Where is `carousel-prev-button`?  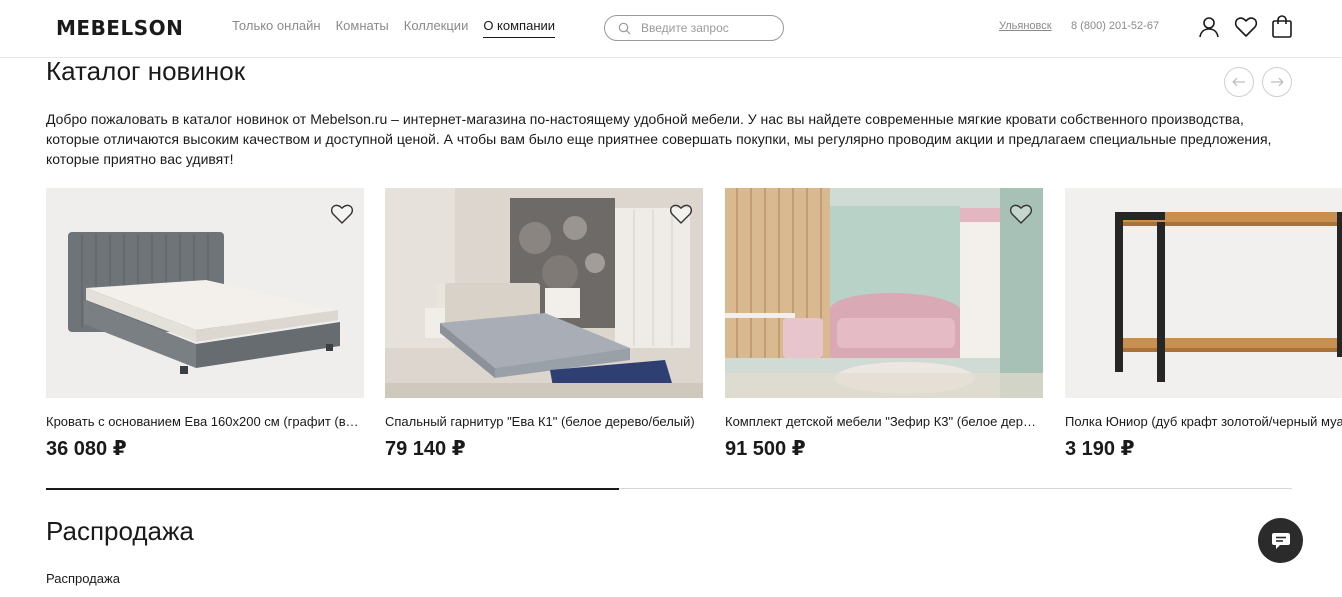
carousel-prev-button is located at coordinates (1239, 82).